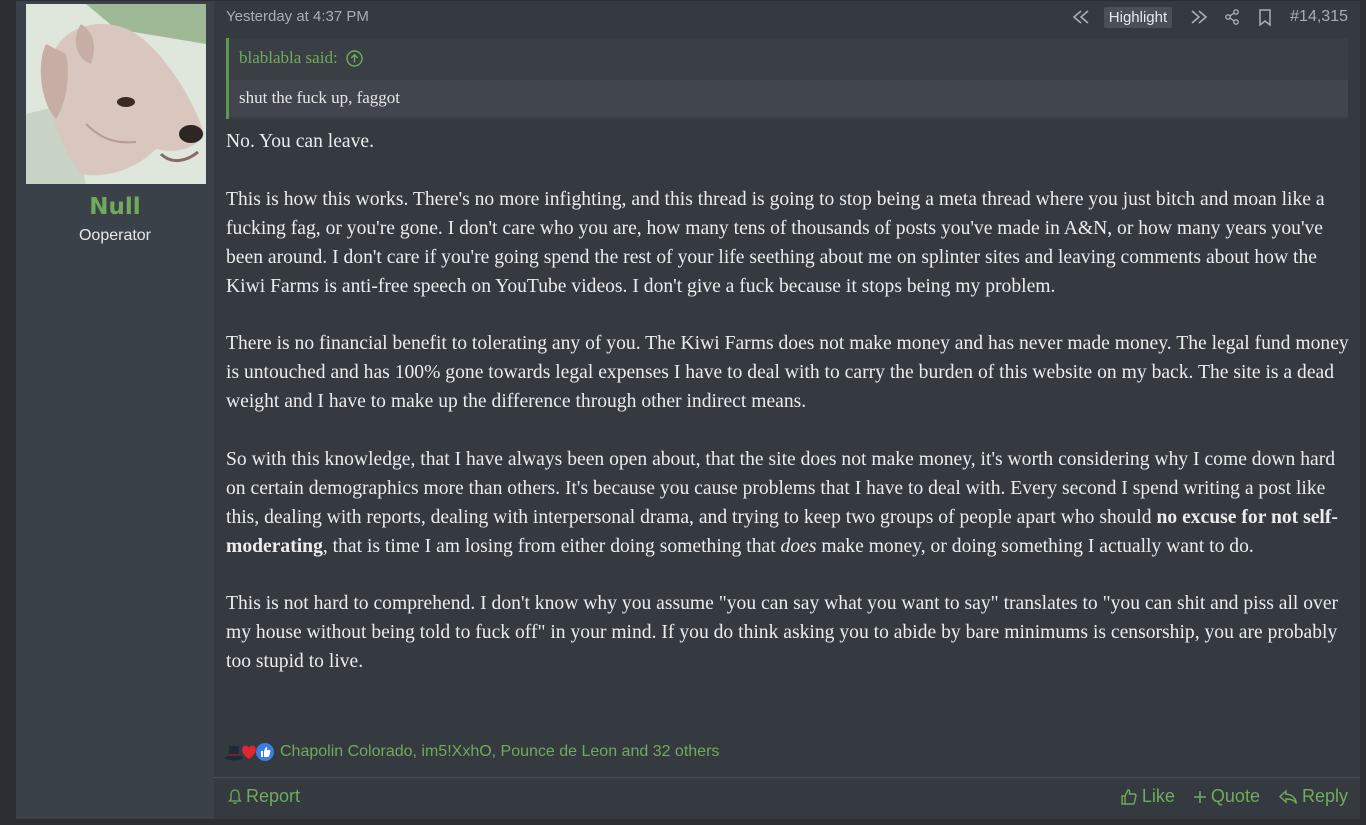 This screenshot has height=825, width=1366. What do you see at coordinates (1265, 17) in the screenshot?
I see `bookmark-icon` at bounding box center [1265, 17].